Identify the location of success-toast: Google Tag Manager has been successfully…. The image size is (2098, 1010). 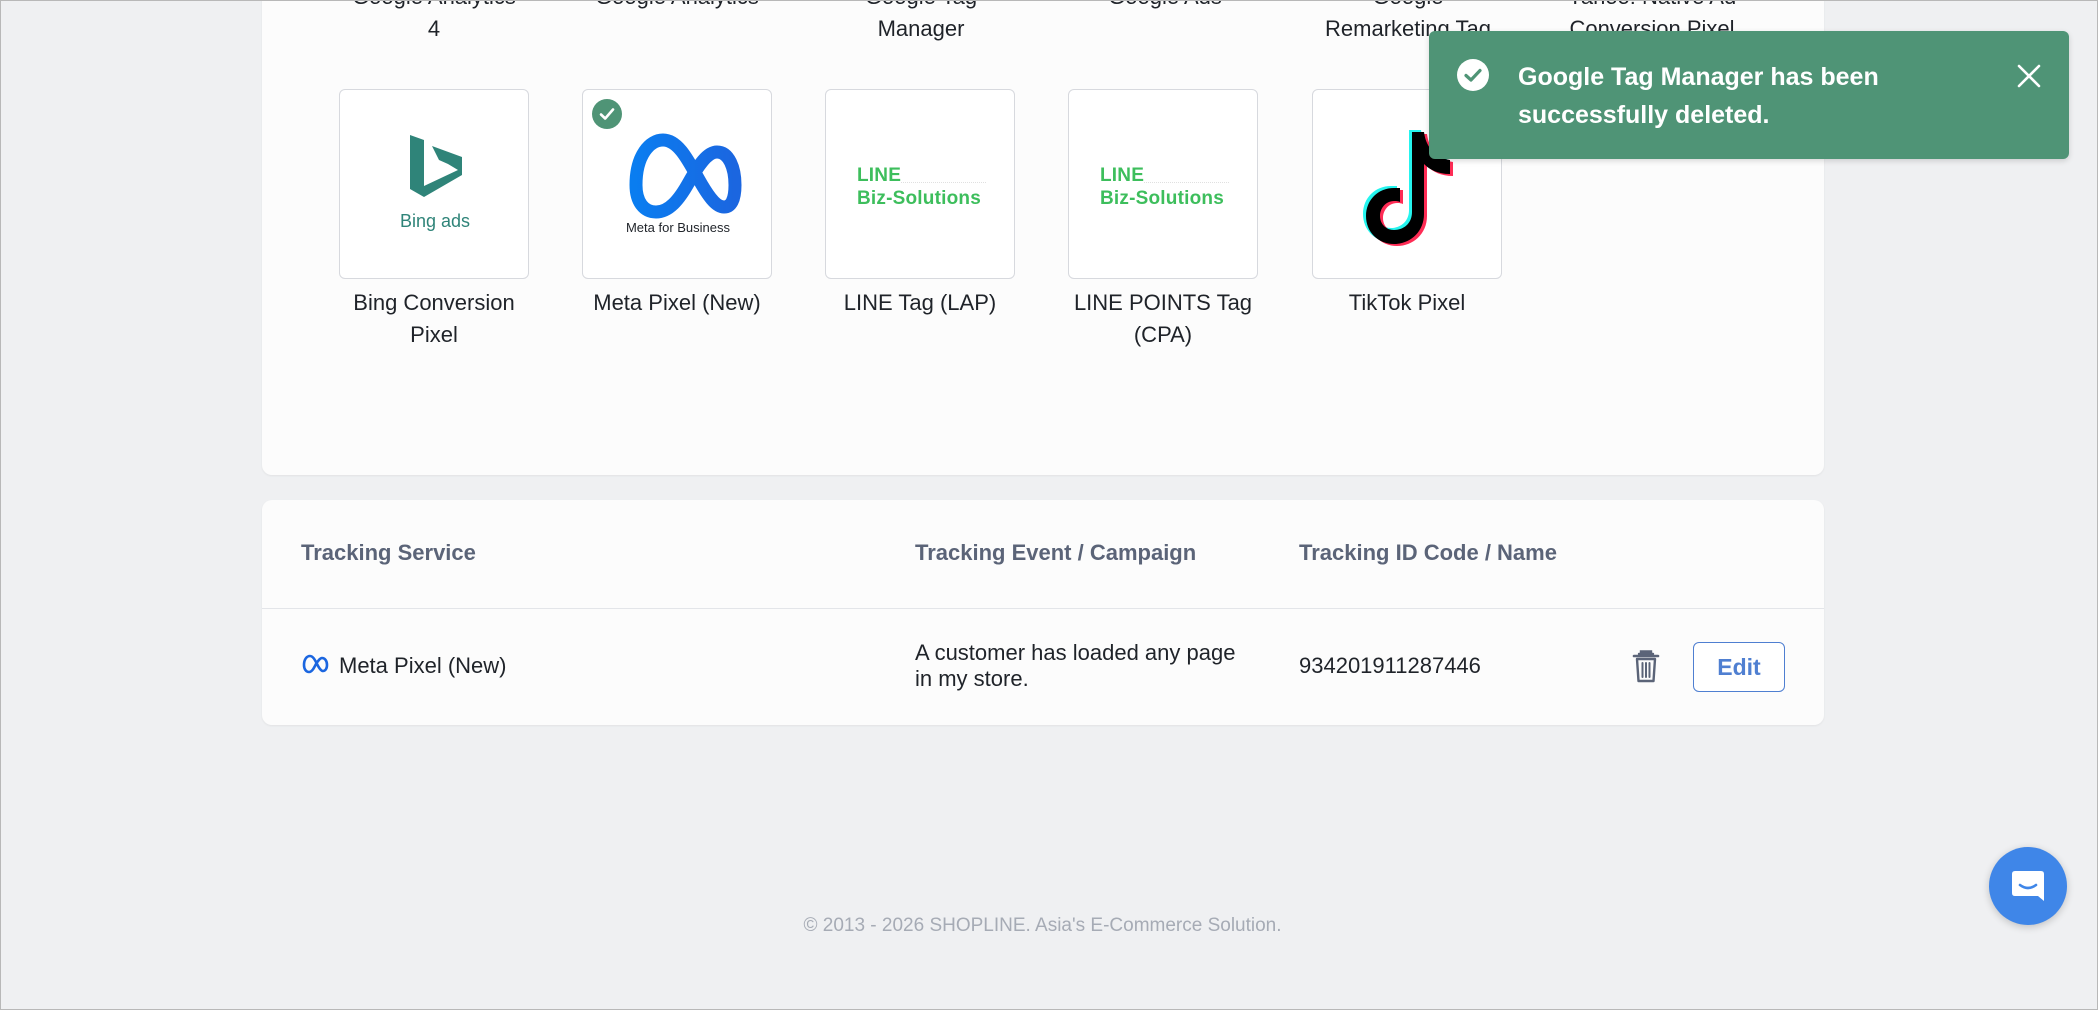
(1749, 95).